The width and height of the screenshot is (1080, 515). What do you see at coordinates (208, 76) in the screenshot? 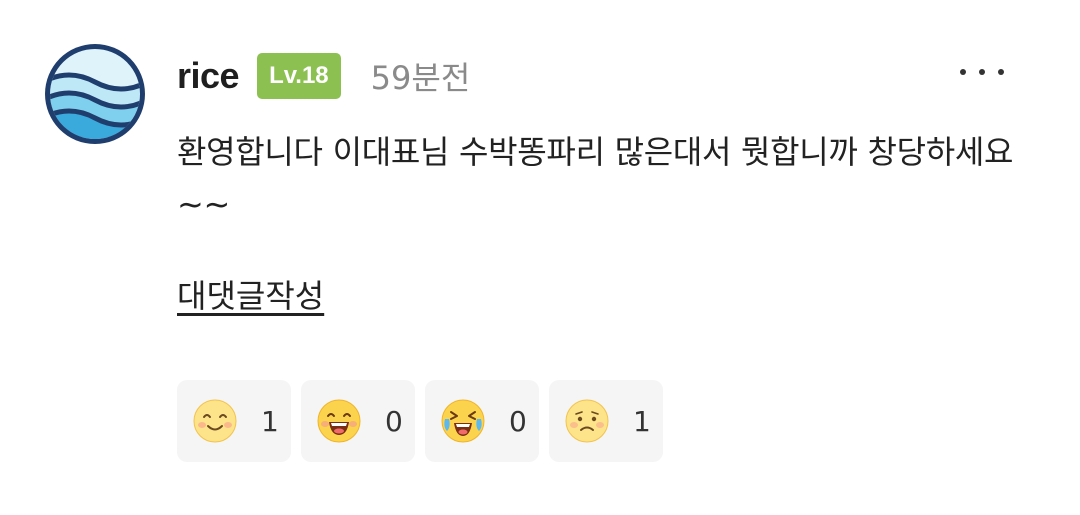
I see `username: rice` at bounding box center [208, 76].